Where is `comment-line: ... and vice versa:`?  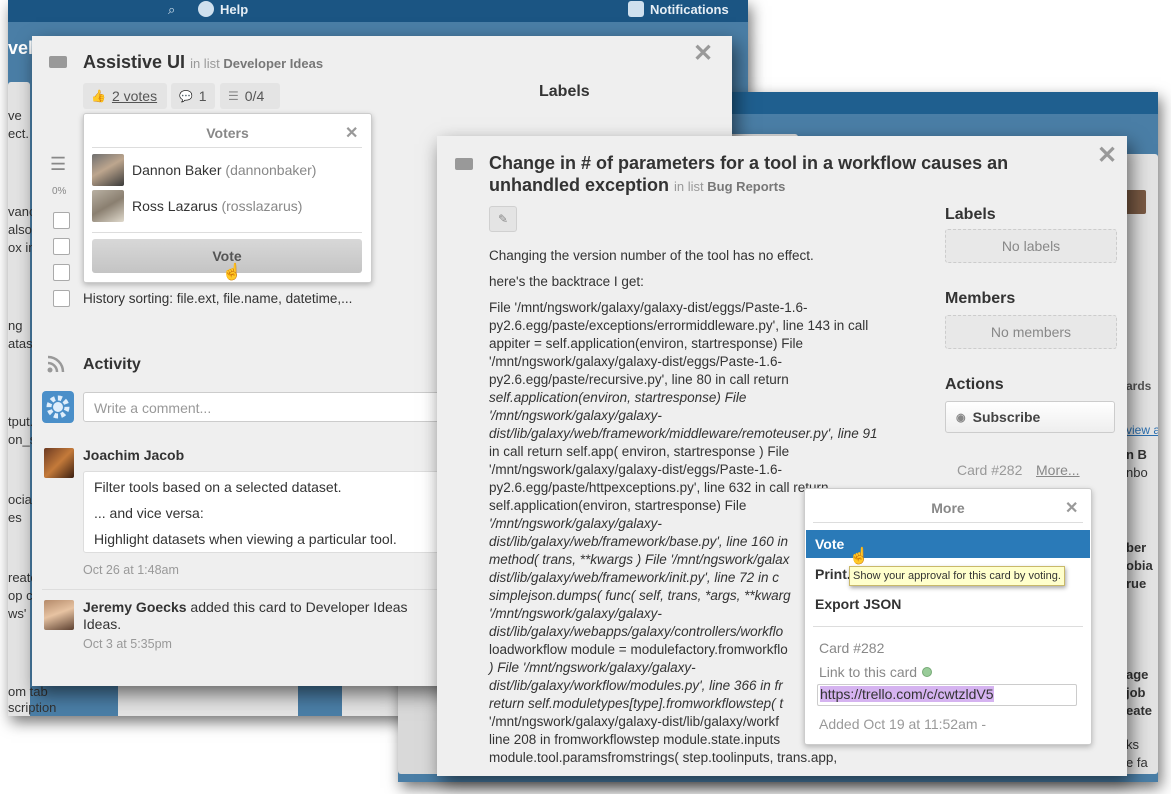 comment-line: ... and vice versa: is located at coordinates (149, 513).